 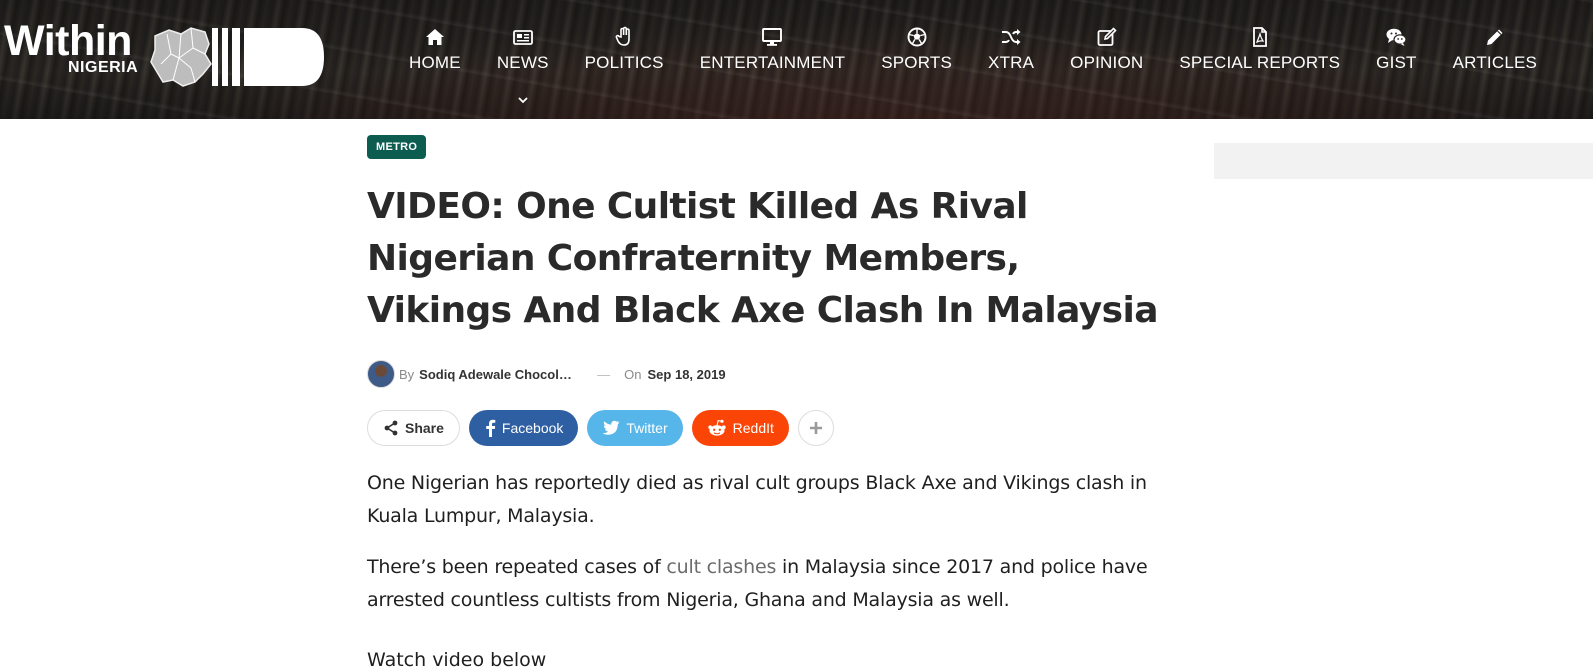 I want to click on share-button: Share, so click(x=413, y=428).